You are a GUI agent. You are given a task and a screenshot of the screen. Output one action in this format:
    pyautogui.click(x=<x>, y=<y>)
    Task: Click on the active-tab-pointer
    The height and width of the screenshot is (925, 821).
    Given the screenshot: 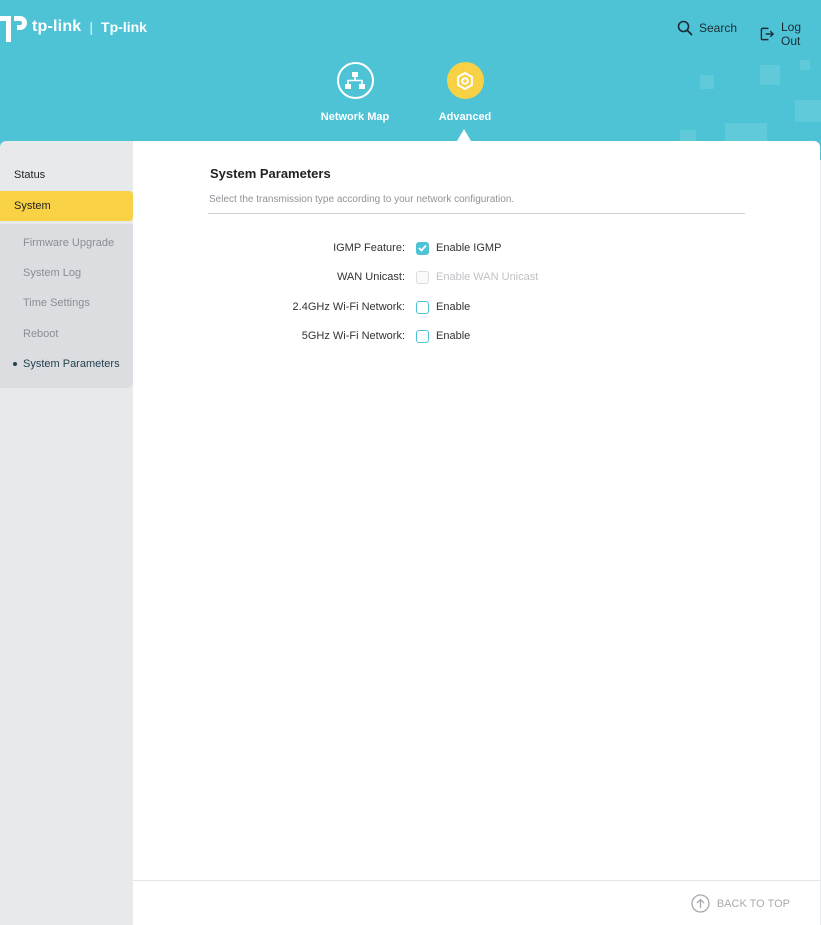 What is the action you would take?
    pyautogui.click(x=464, y=135)
    